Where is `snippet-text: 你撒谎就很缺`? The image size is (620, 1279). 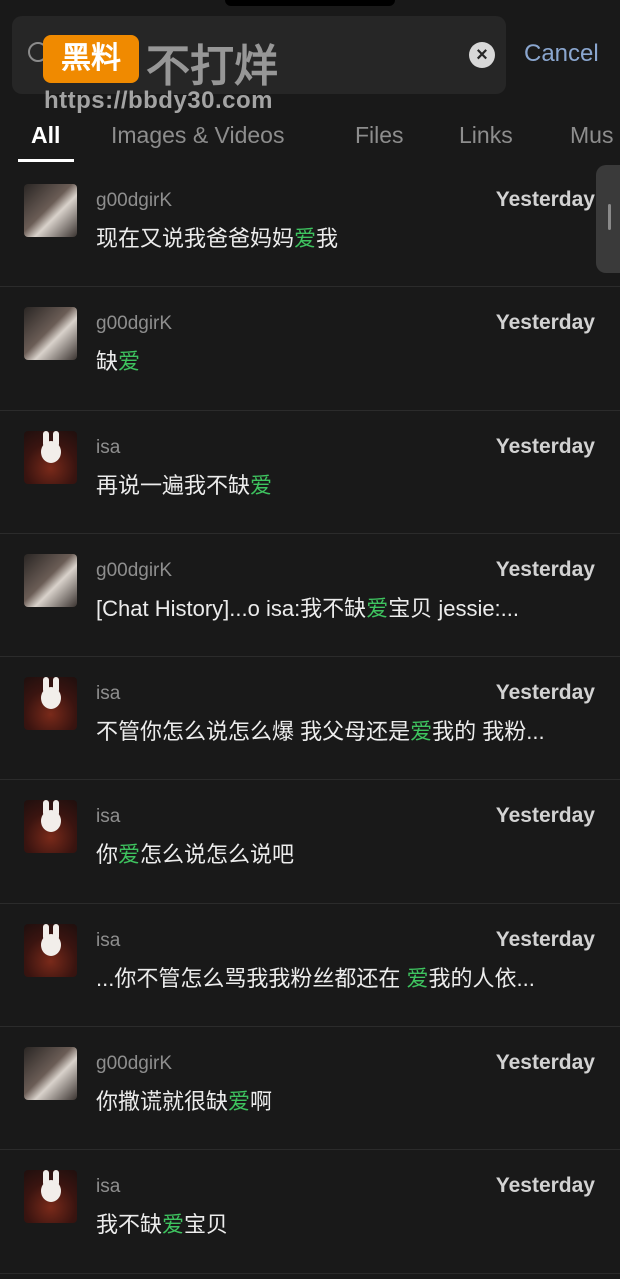 snippet-text: 你撒谎就很缺 is located at coordinates (162, 1102).